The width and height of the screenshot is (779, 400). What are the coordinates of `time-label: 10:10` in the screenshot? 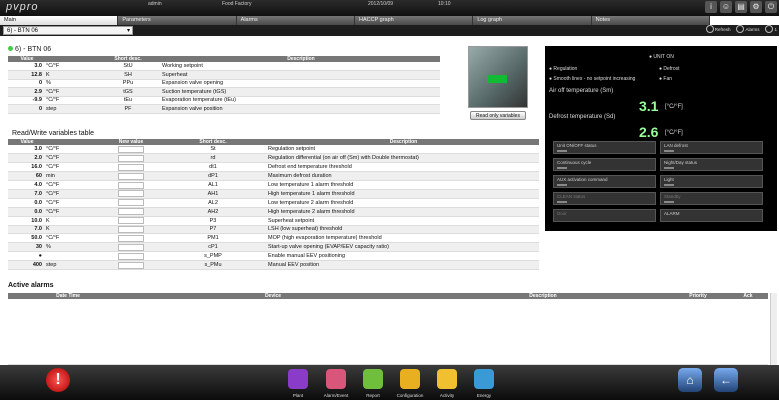 It's located at (444, 4).